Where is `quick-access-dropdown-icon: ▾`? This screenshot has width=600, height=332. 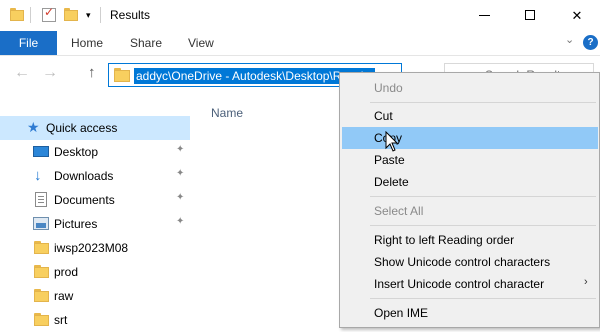 quick-access-dropdown-icon: ▾ is located at coordinates (88, 15).